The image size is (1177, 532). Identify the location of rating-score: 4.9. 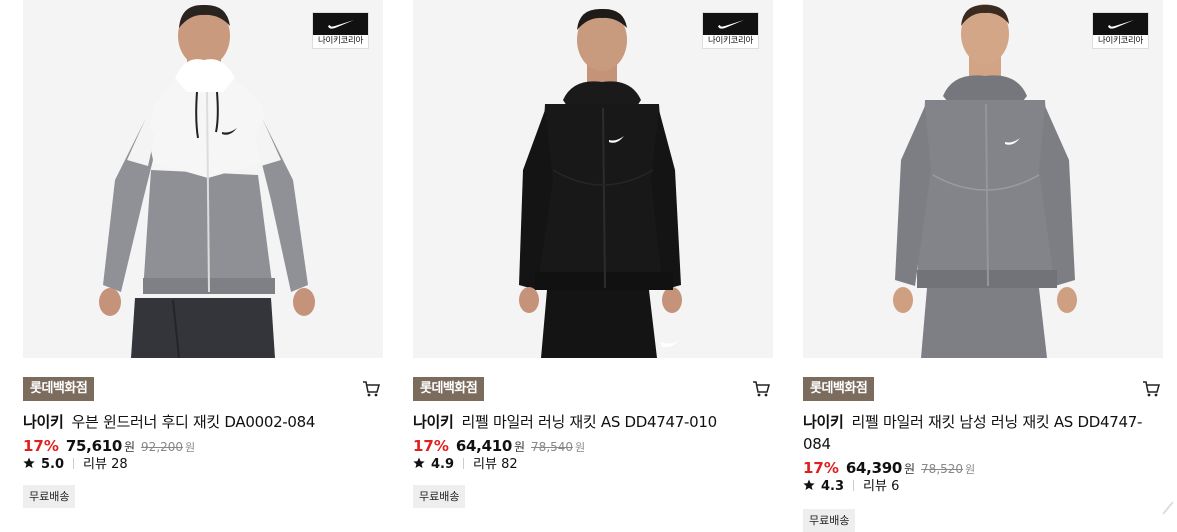
(443, 464).